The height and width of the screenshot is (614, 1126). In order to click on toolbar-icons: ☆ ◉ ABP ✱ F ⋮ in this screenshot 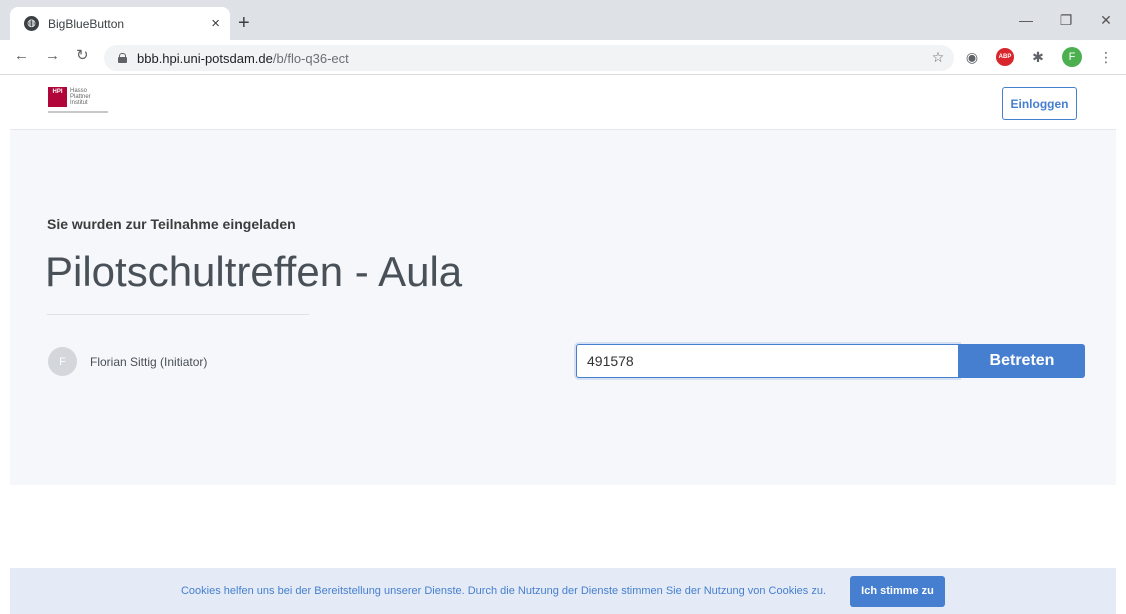, I will do `click(1022, 57)`.